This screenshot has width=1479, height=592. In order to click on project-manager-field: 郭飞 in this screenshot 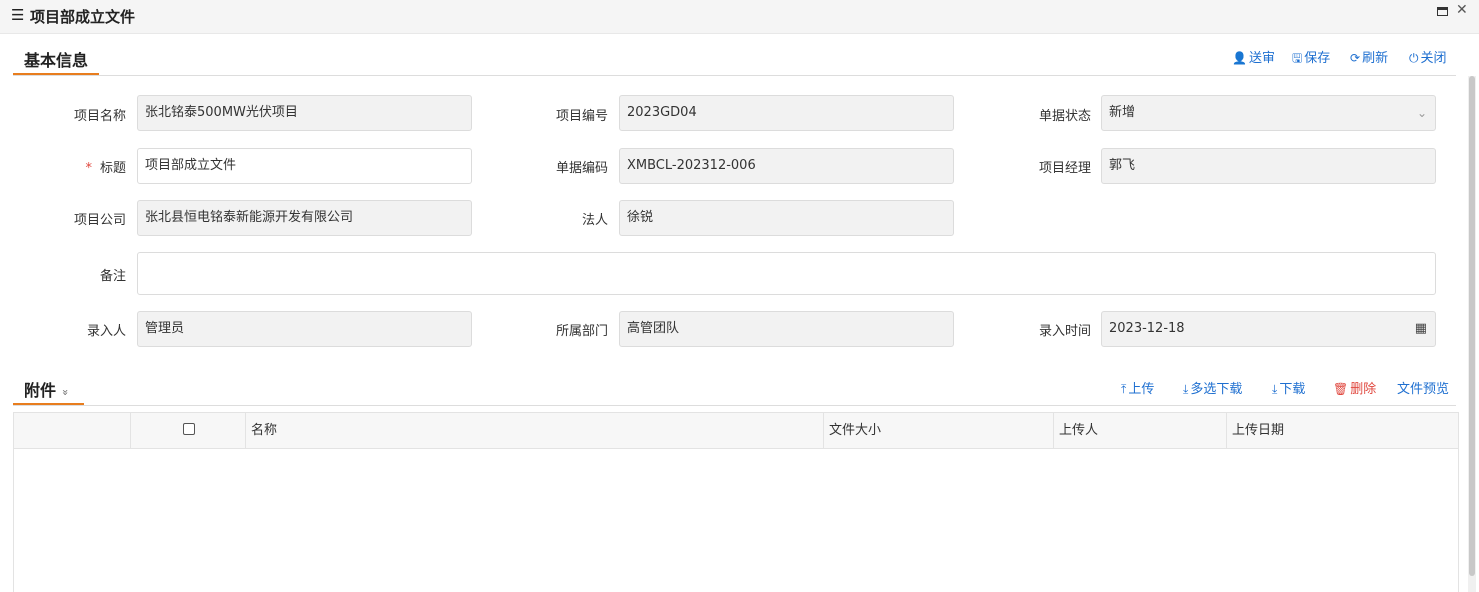, I will do `click(1268, 166)`.